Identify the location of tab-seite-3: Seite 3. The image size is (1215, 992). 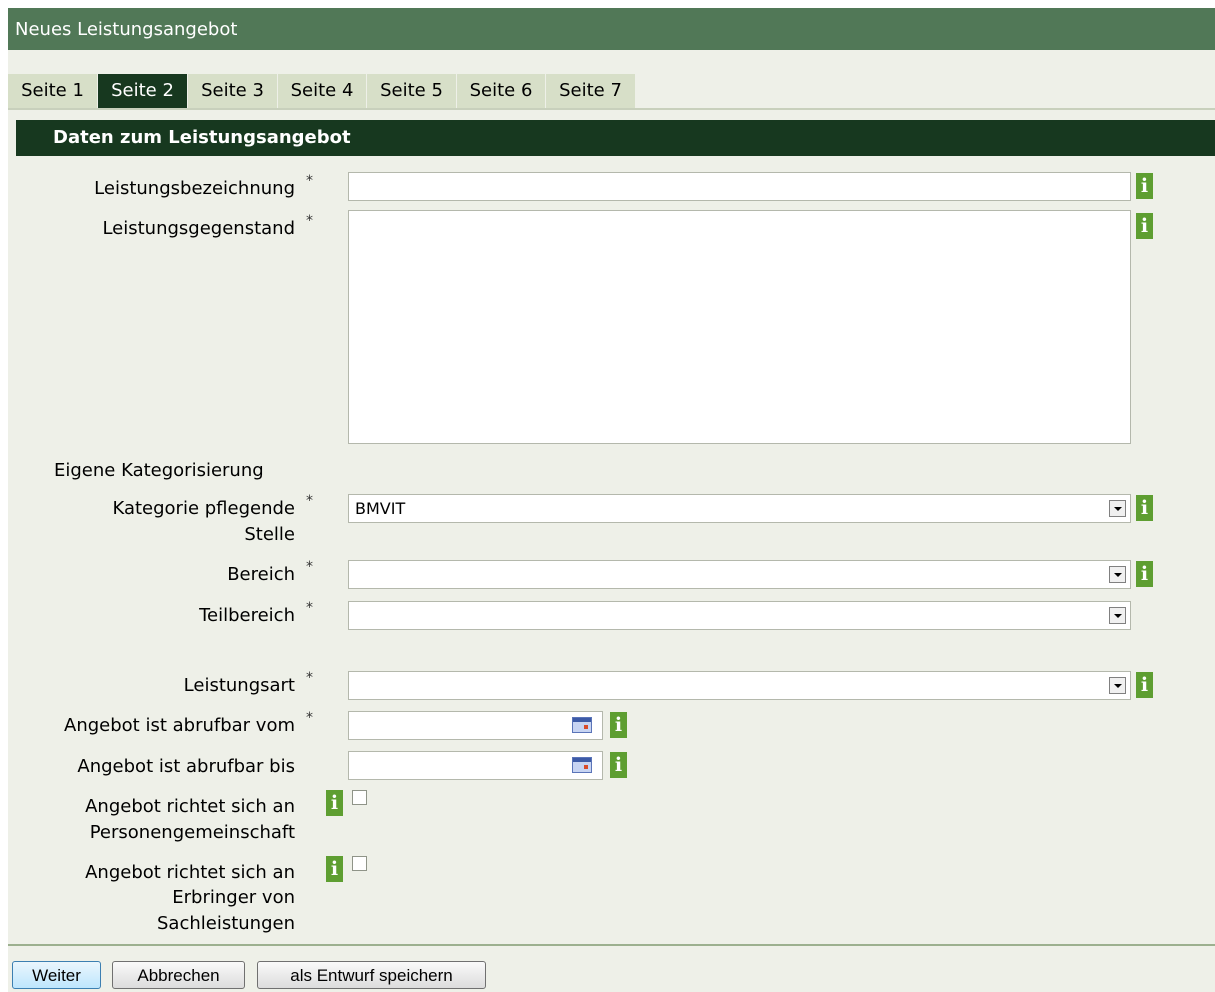
(233, 91).